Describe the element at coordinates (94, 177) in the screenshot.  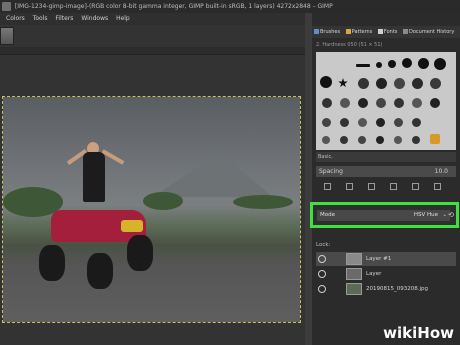
I see `rider-body` at that location.